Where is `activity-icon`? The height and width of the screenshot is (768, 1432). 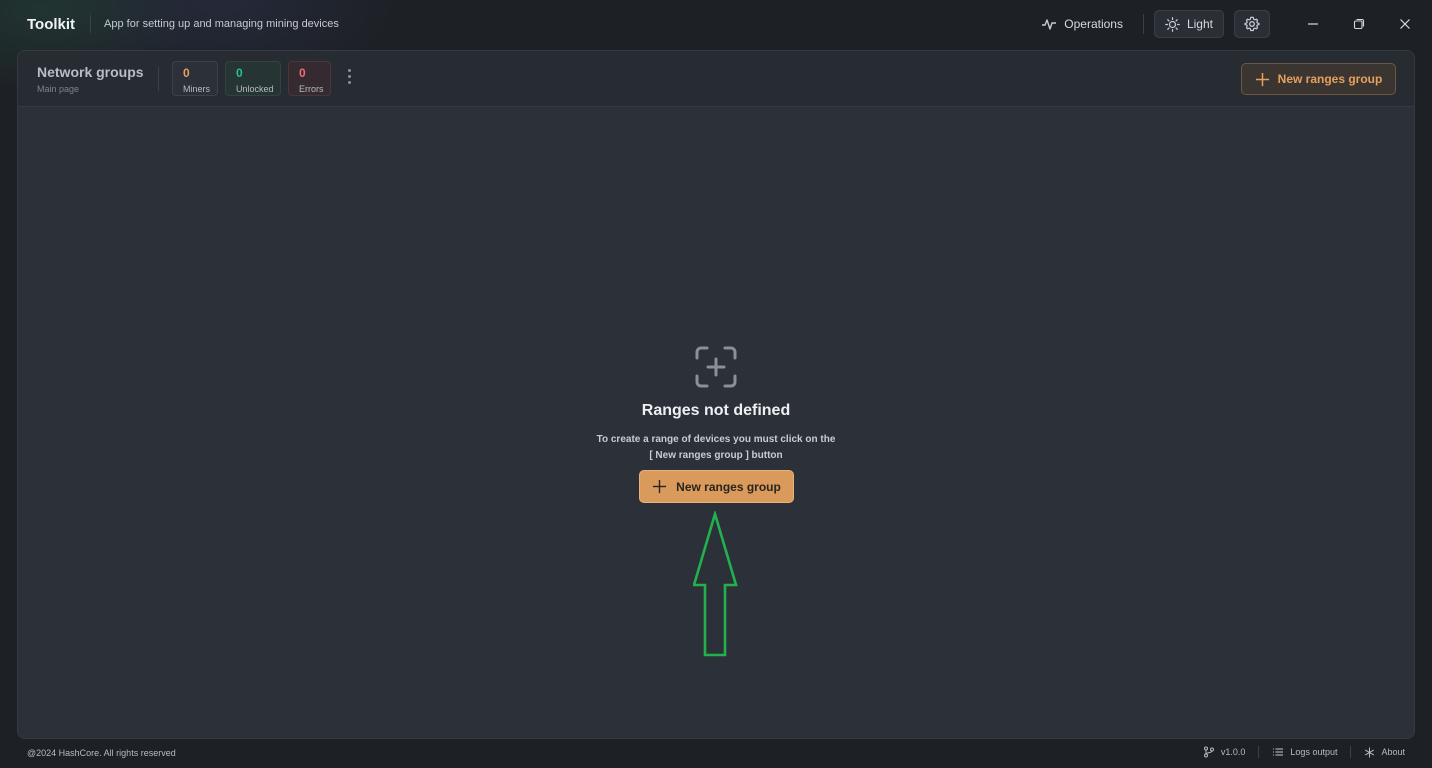 activity-icon is located at coordinates (1049, 24).